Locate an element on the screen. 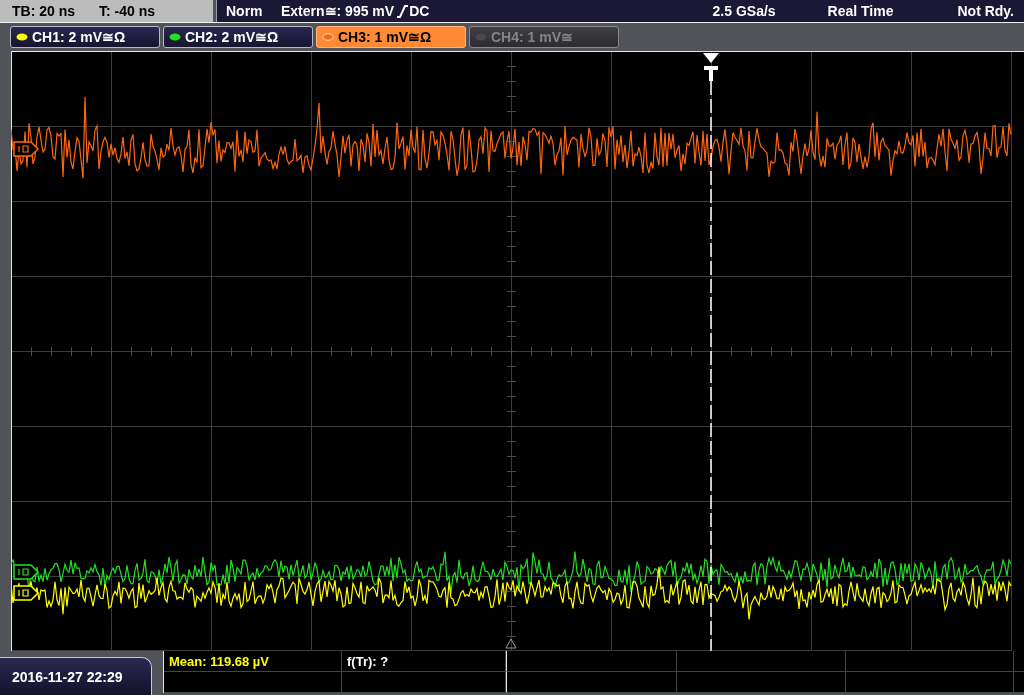 The image size is (1024, 695). date-time-display: 2016-11-27 22:29 is located at coordinates (76, 676).